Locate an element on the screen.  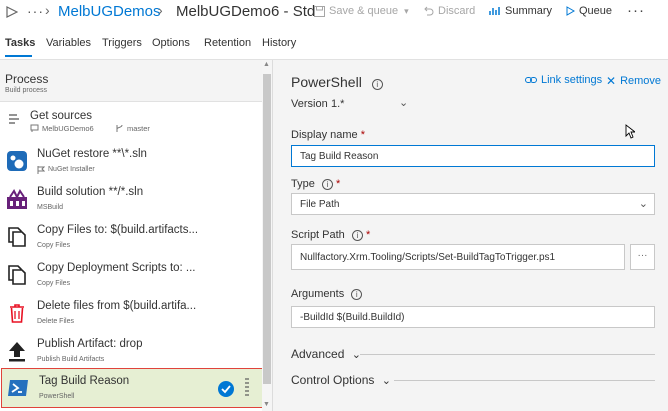
chevron-down-icon: ▾ is located at coordinates (406, 10).